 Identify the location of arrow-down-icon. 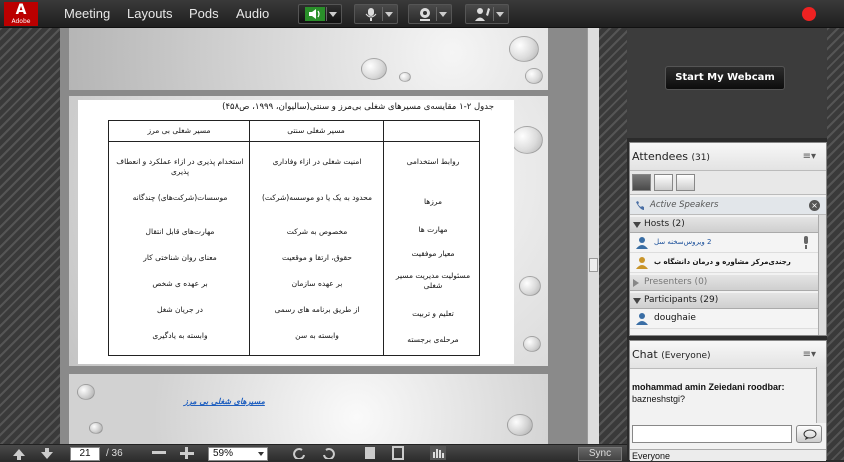
(47, 454).